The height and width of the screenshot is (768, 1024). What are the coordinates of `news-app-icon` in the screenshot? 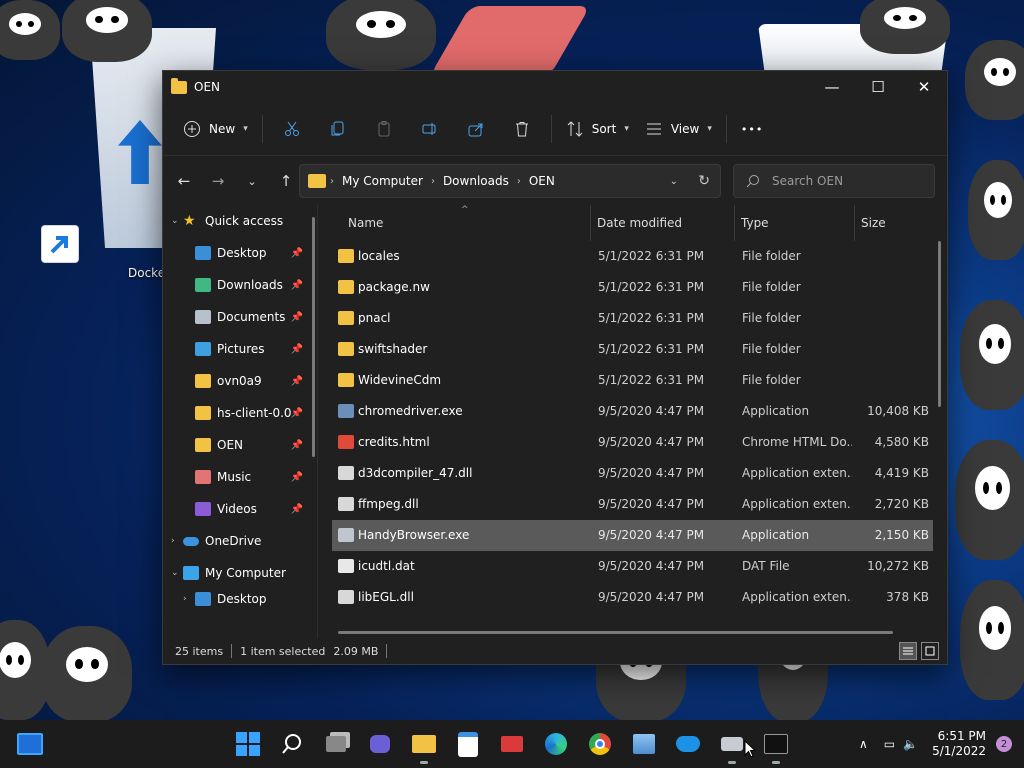 It's located at (512, 744).